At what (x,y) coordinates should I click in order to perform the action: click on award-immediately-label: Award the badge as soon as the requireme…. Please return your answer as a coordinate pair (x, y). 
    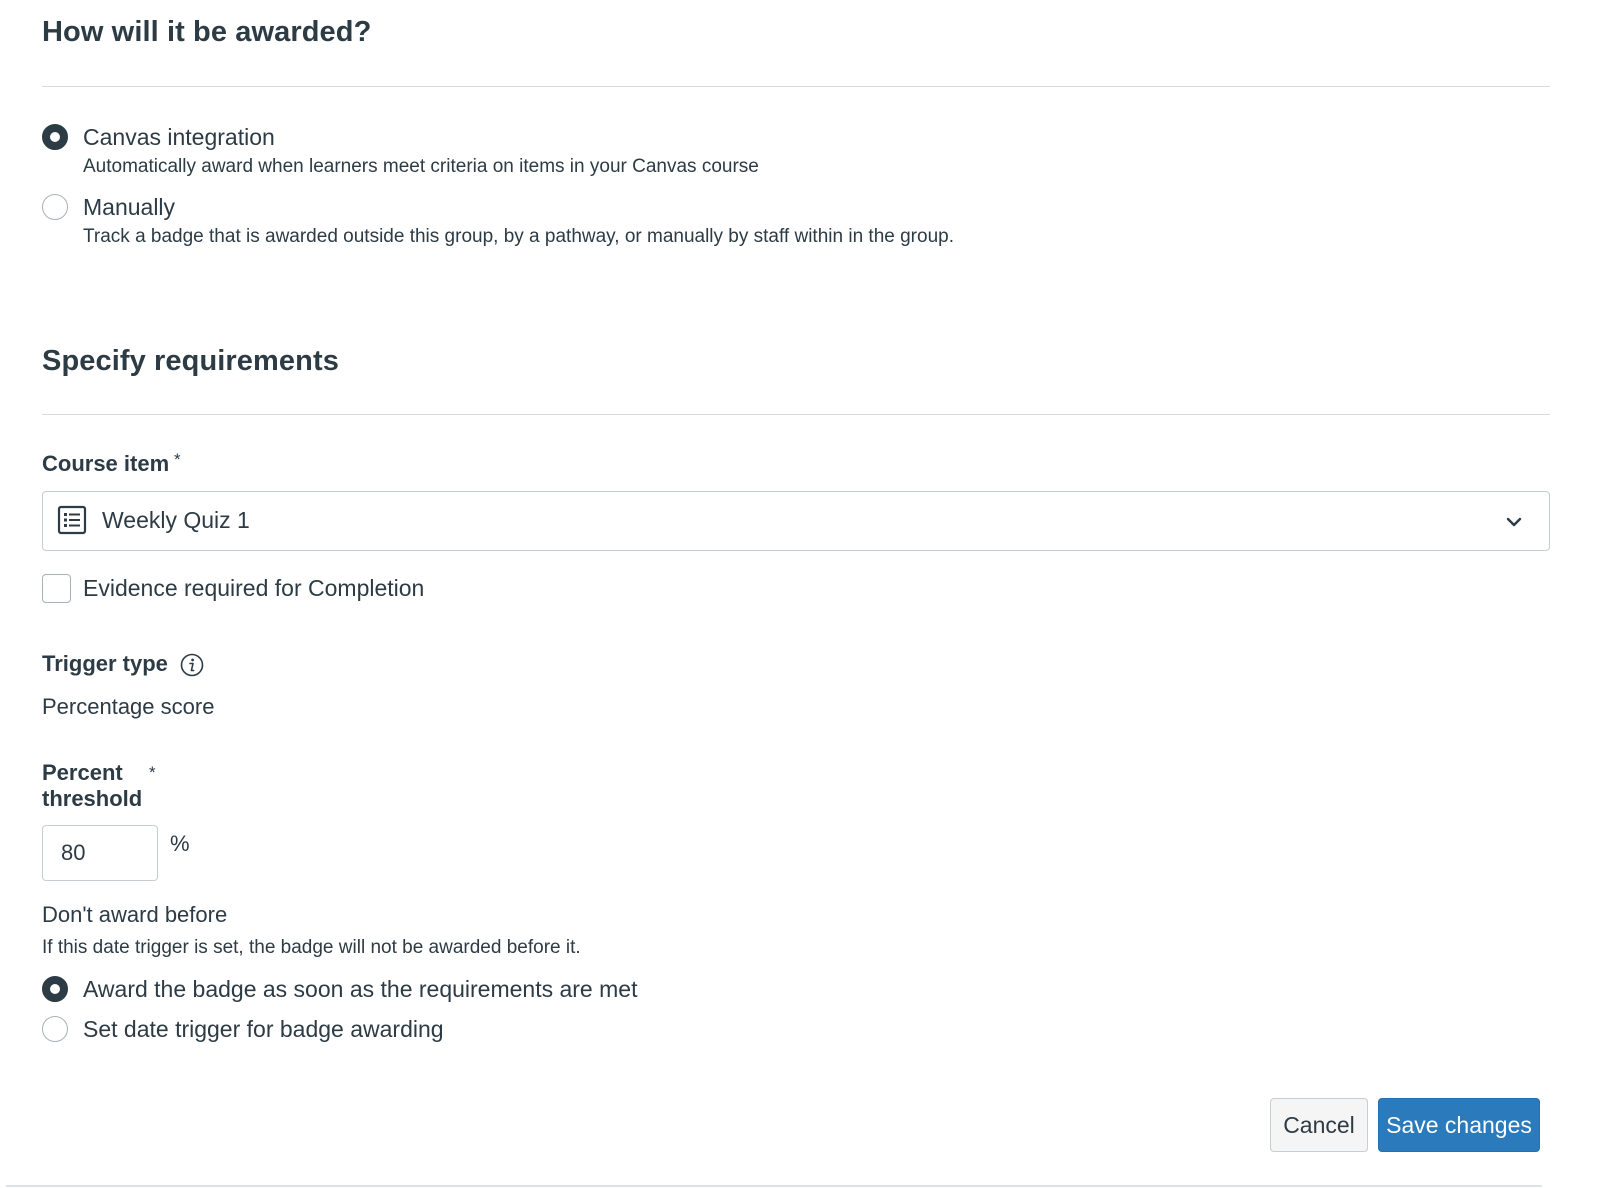
    Looking at the image, I should click on (360, 989).